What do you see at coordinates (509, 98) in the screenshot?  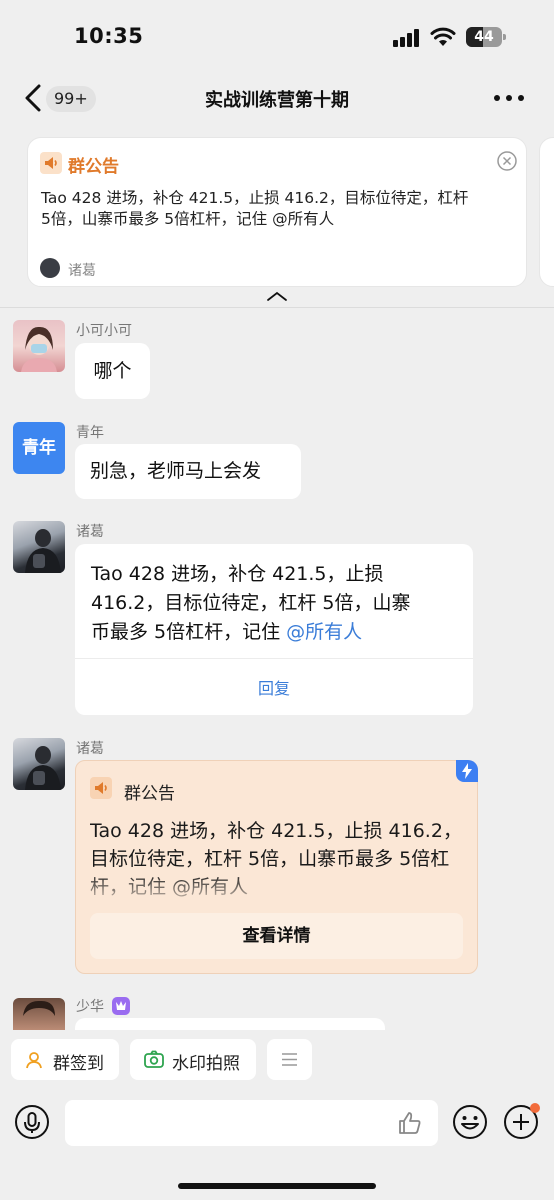 I see `more-options-button` at bounding box center [509, 98].